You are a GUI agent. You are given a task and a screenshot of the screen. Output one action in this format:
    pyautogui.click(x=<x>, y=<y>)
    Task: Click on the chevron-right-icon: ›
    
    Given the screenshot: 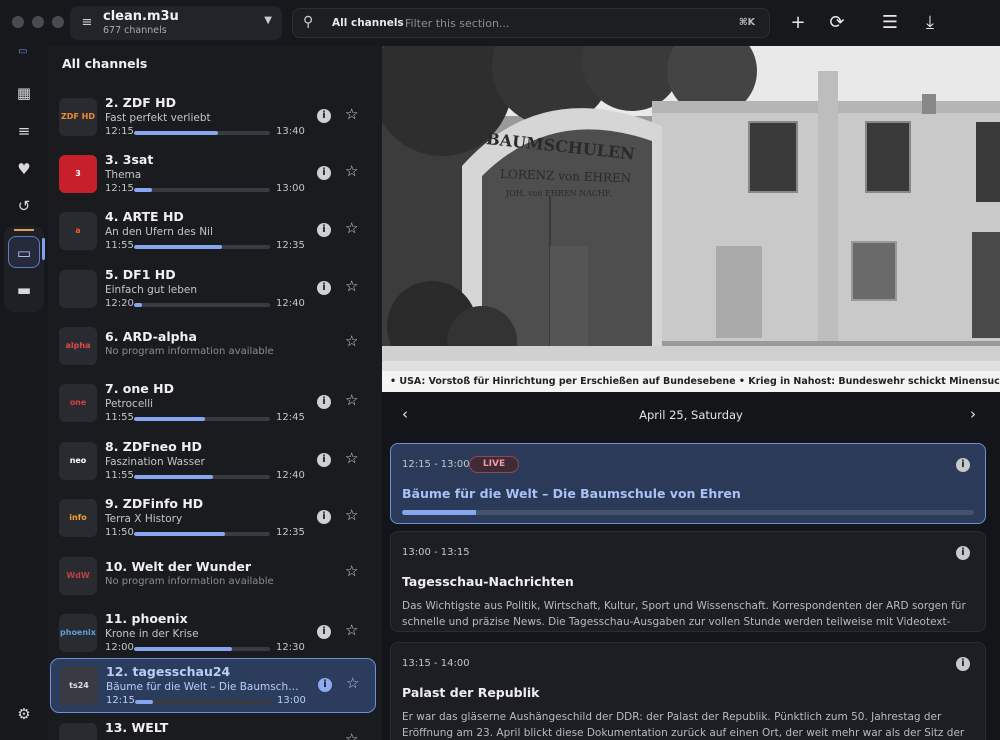 What is the action you would take?
    pyautogui.click(x=973, y=414)
    